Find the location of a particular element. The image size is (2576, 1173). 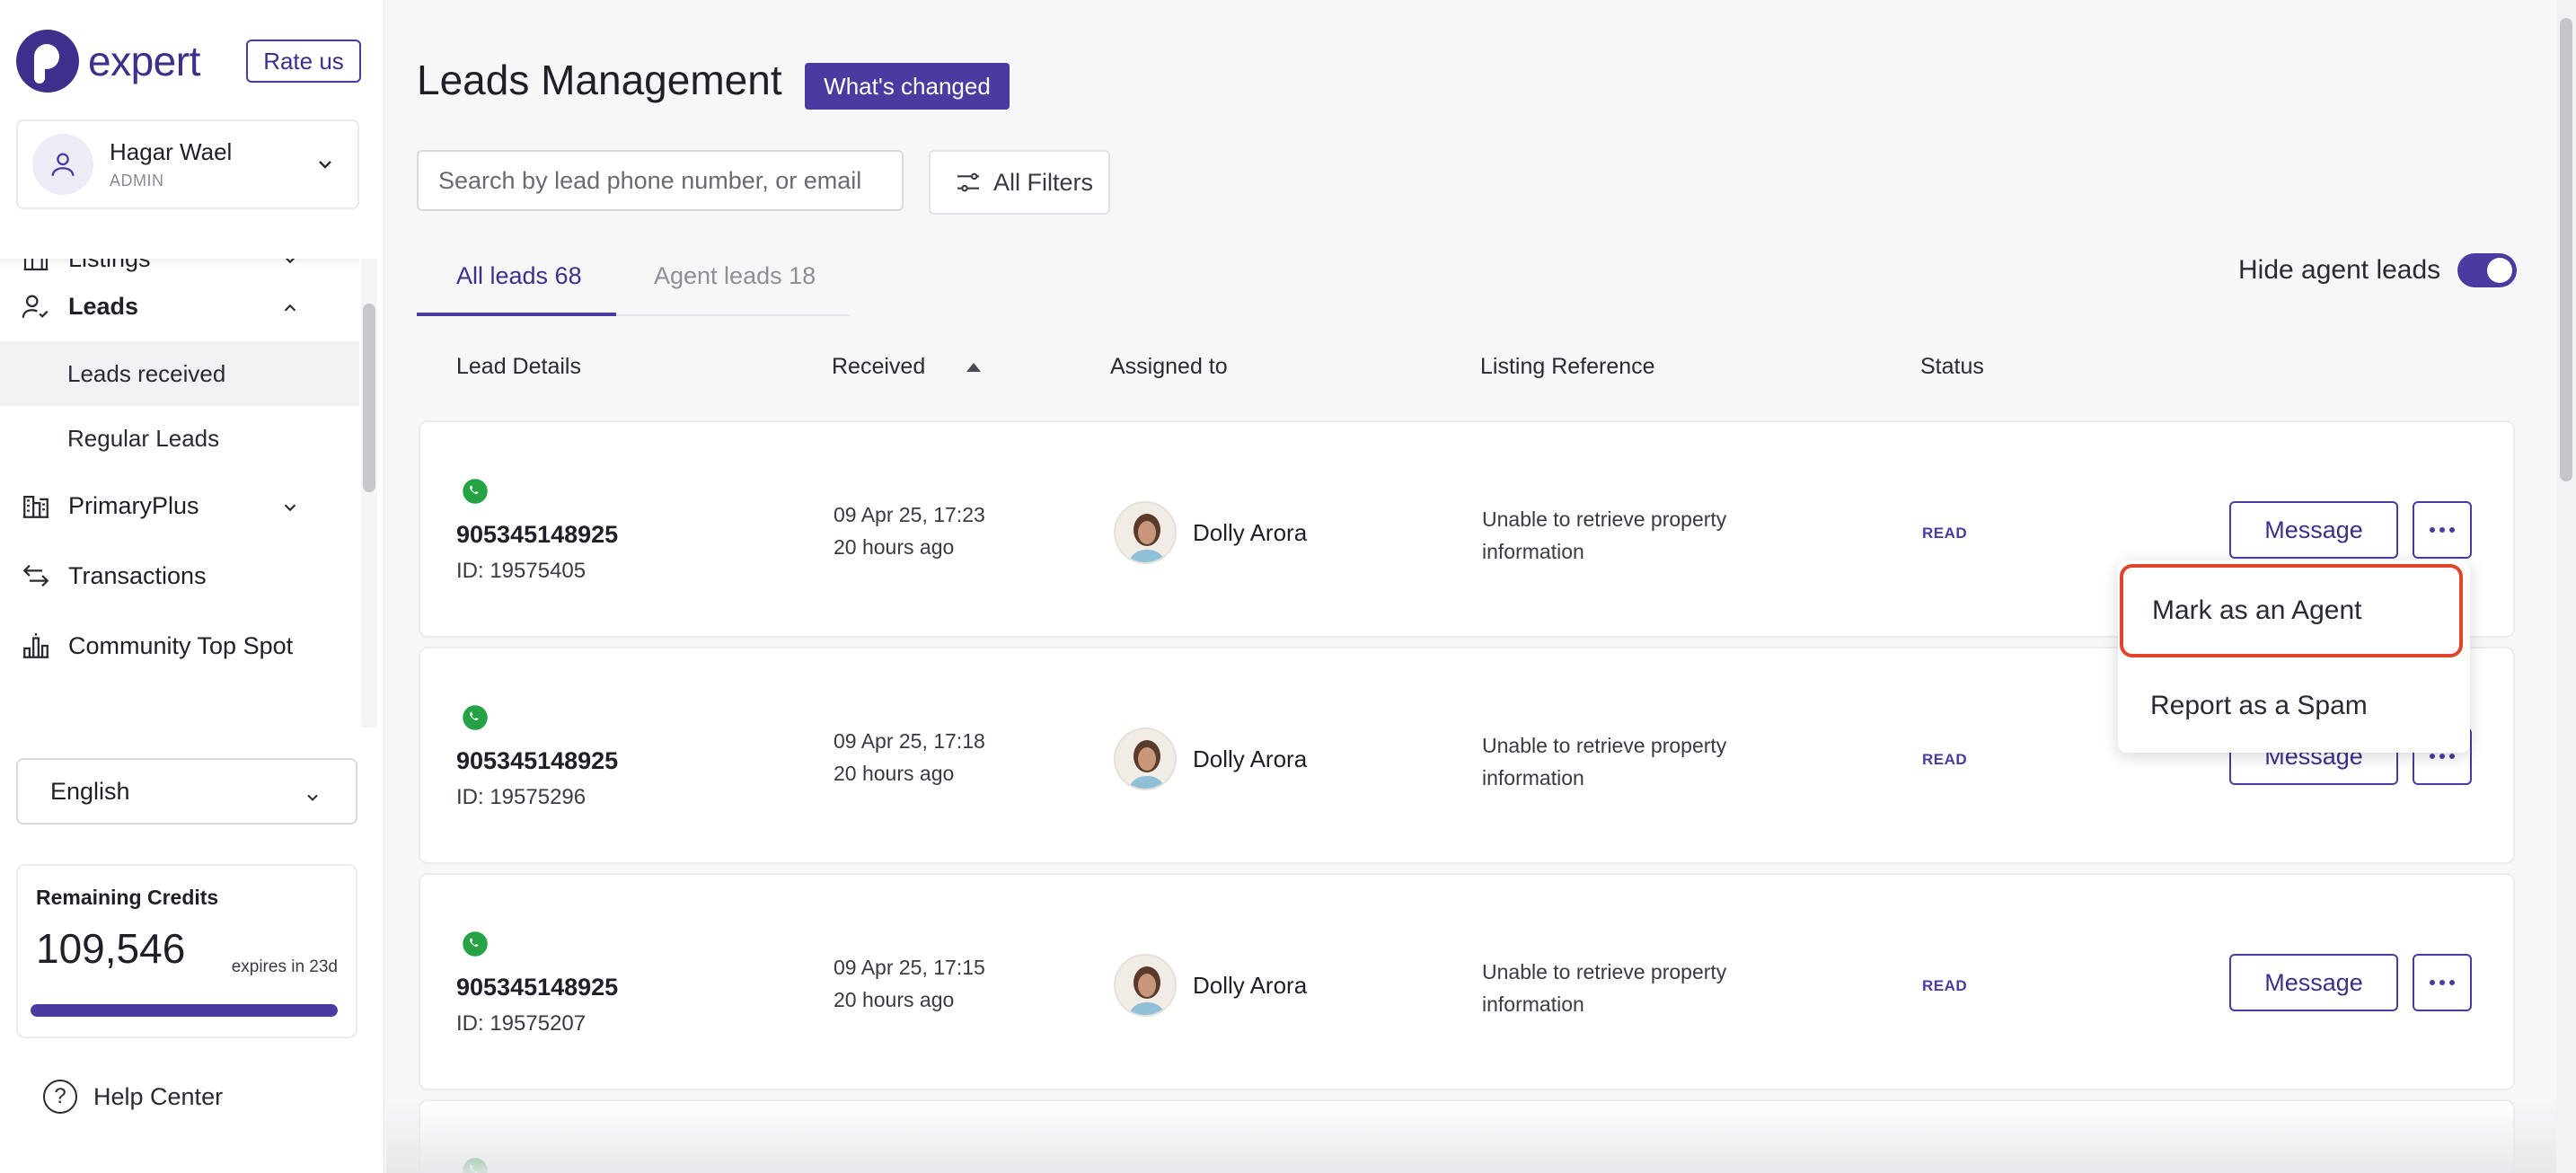

active-tab-indicator is located at coordinates (516, 314).